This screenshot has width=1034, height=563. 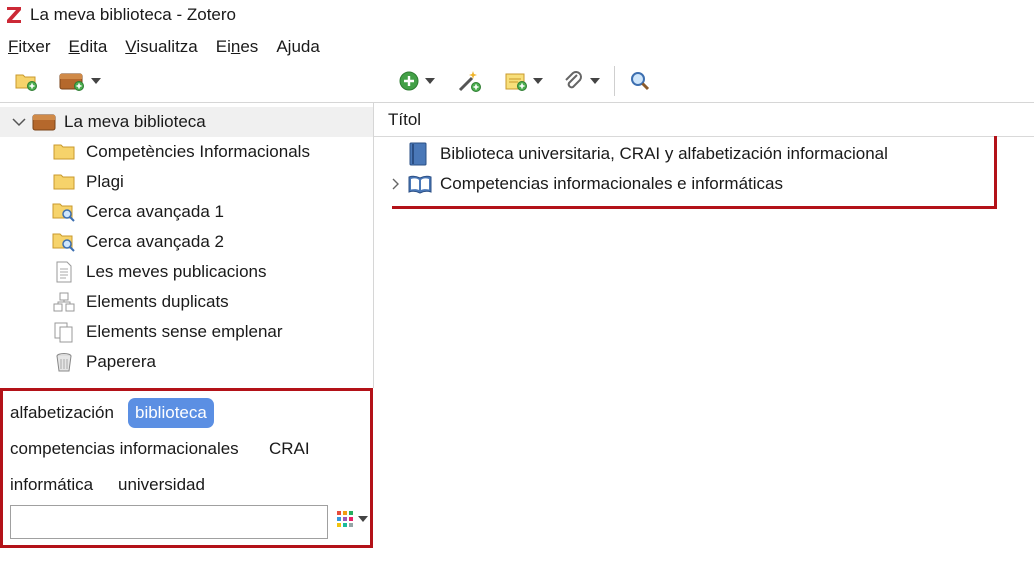 I want to click on my-publications: Les meves publicacions, so click(x=159, y=272).